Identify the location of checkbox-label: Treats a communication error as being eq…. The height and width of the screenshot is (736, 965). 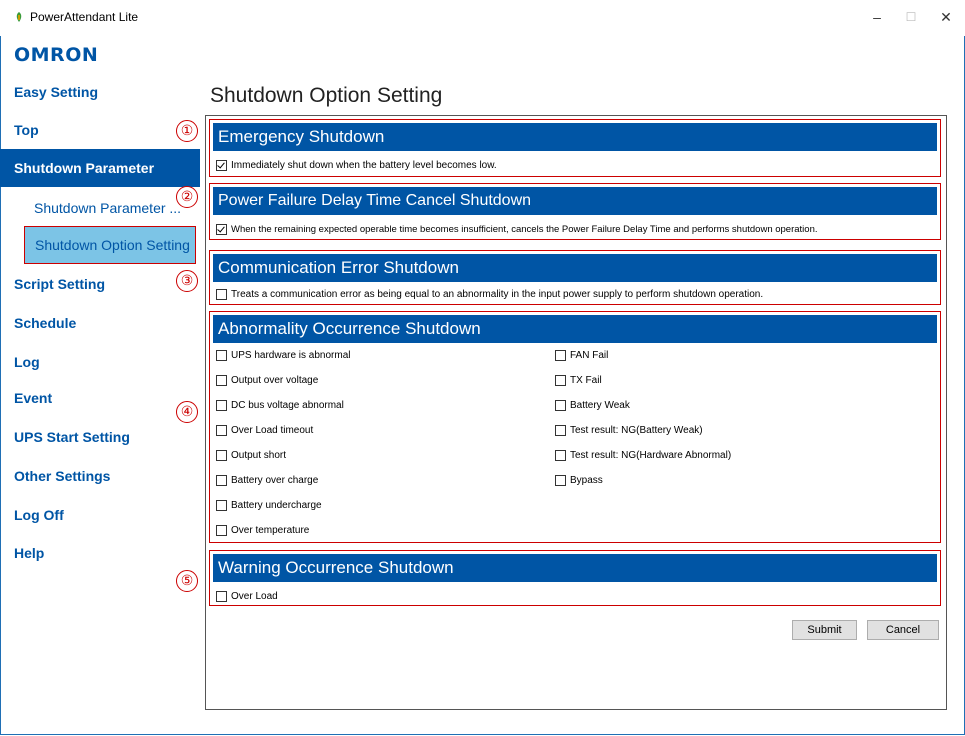
(497, 294).